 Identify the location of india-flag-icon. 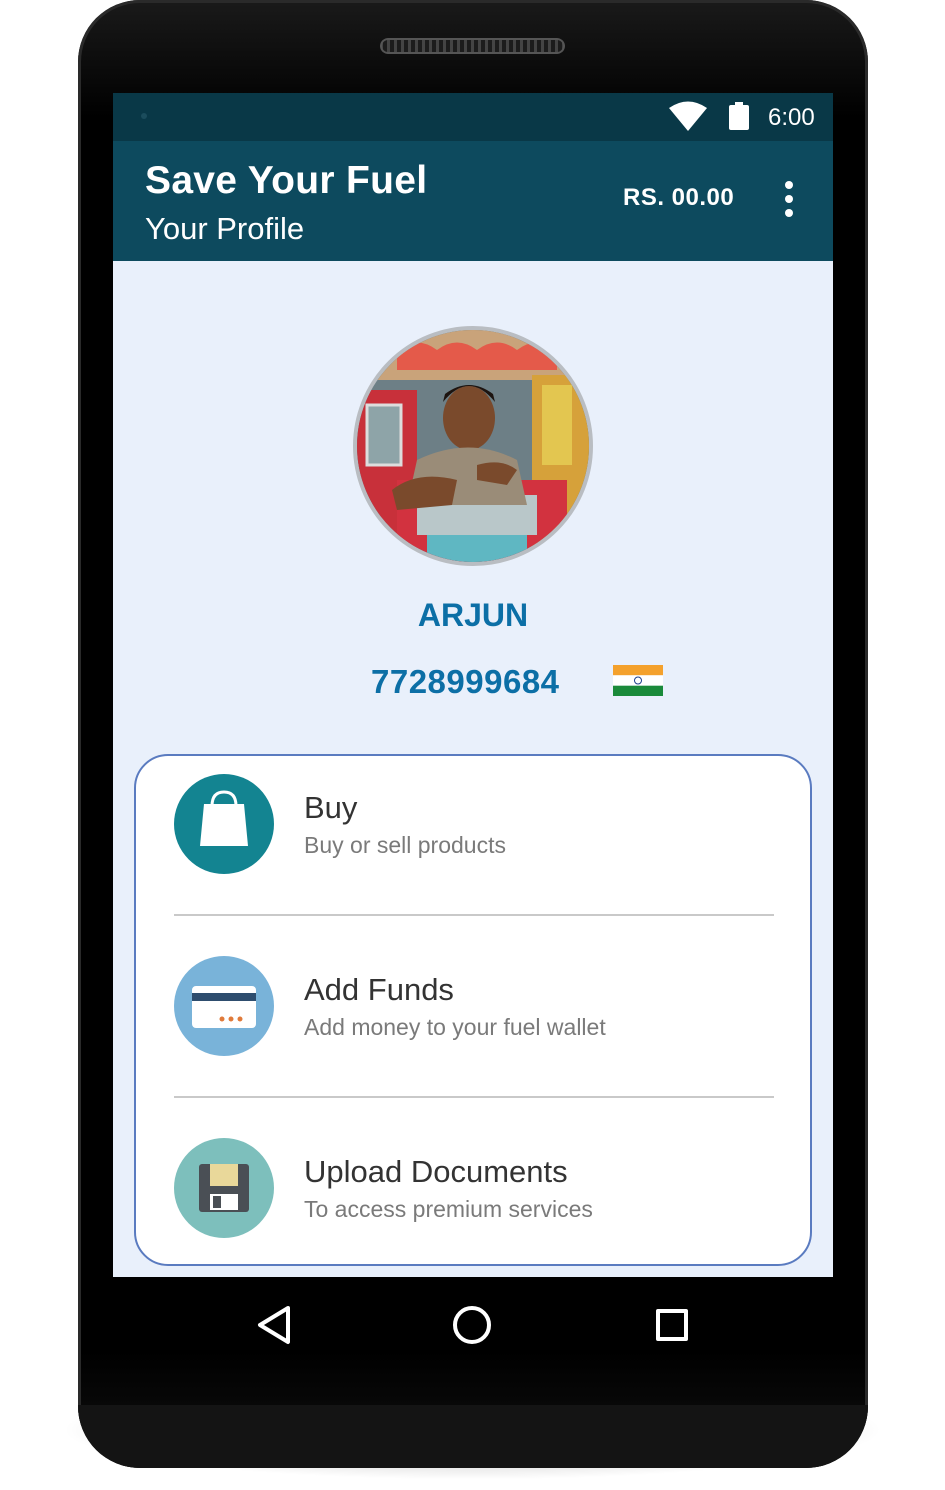
(638, 680).